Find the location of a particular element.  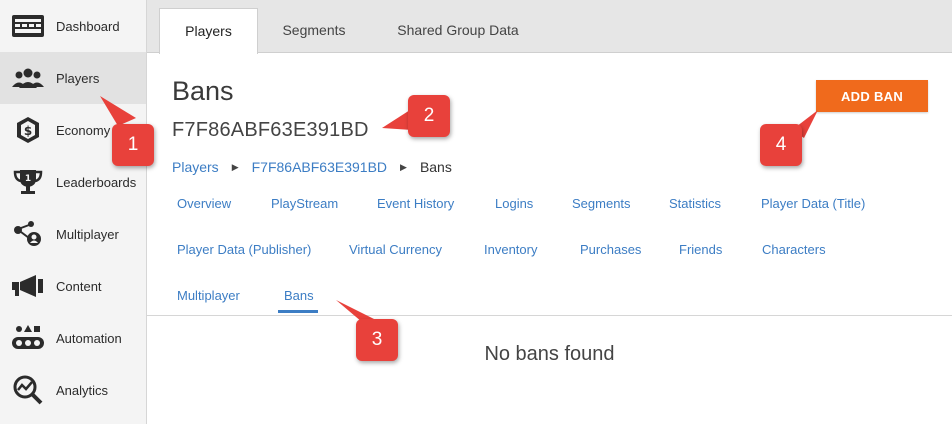

sidebar-item-dashboard: Dashboard is located at coordinates (73, 26).